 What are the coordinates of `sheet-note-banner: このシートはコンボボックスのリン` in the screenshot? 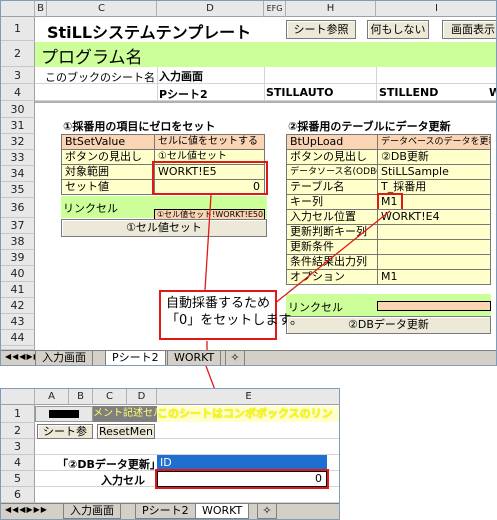 It's located at (248, 414).